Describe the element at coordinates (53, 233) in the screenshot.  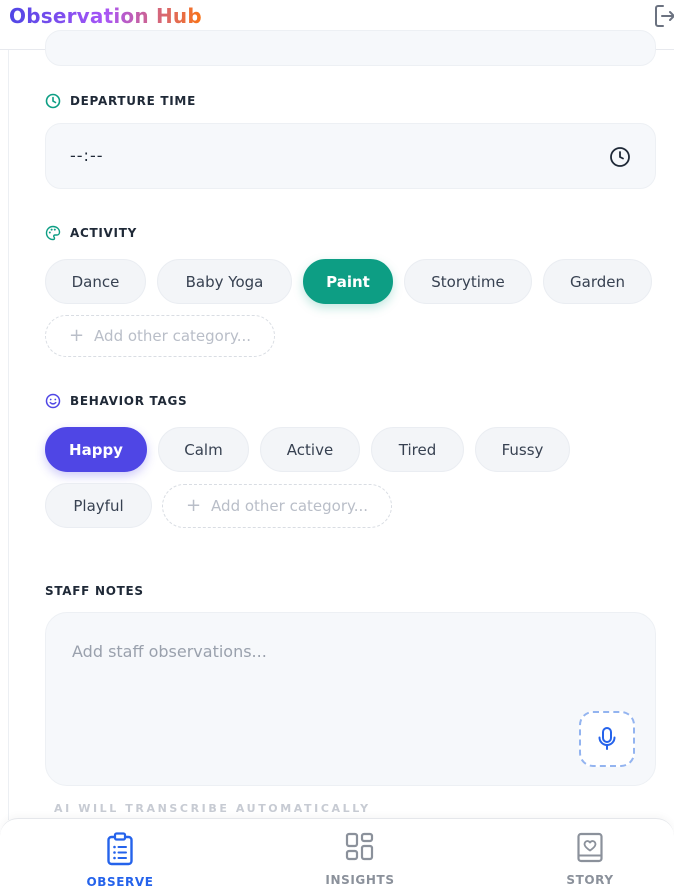
I see `palette-icon` at that location.